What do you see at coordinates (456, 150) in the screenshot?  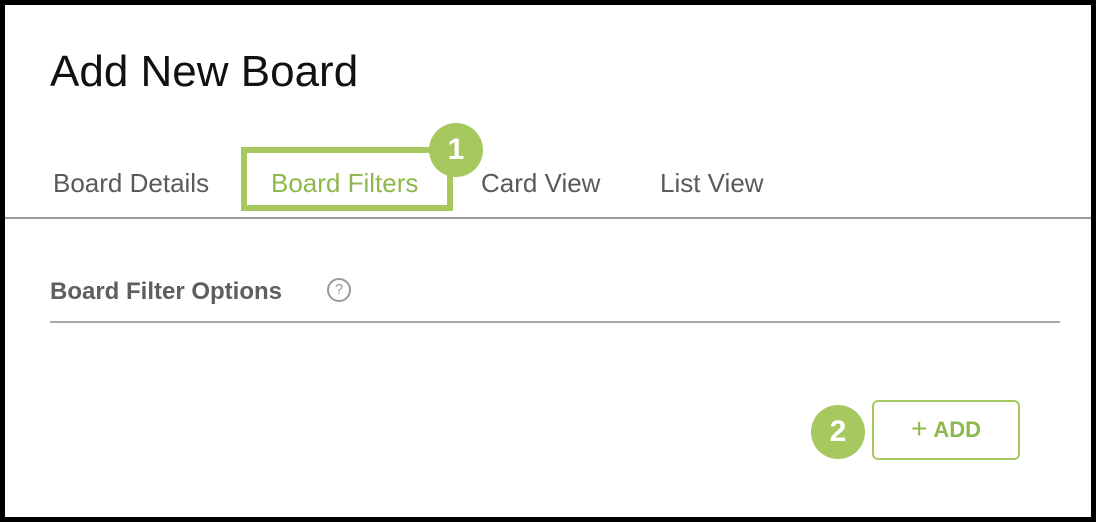 I see `callout-badge-1: 1` at bounding box center [456, 150].